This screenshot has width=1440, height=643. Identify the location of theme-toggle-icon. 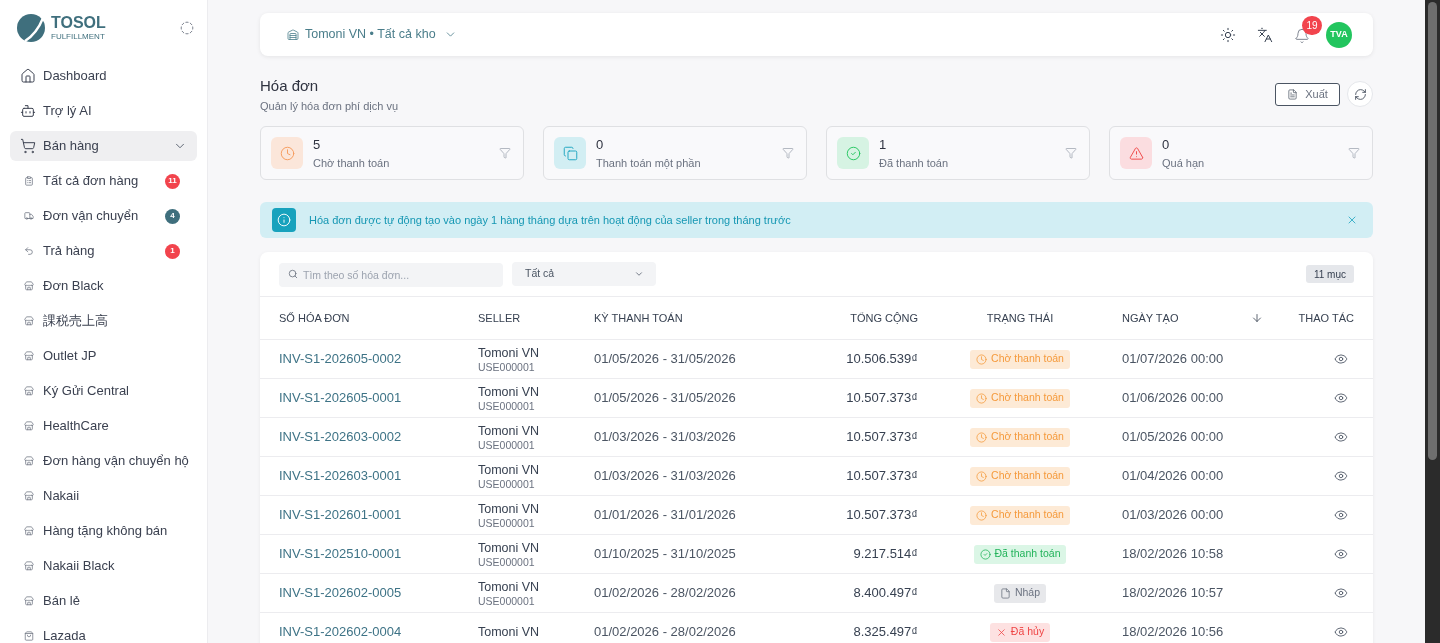
(1228, 34).